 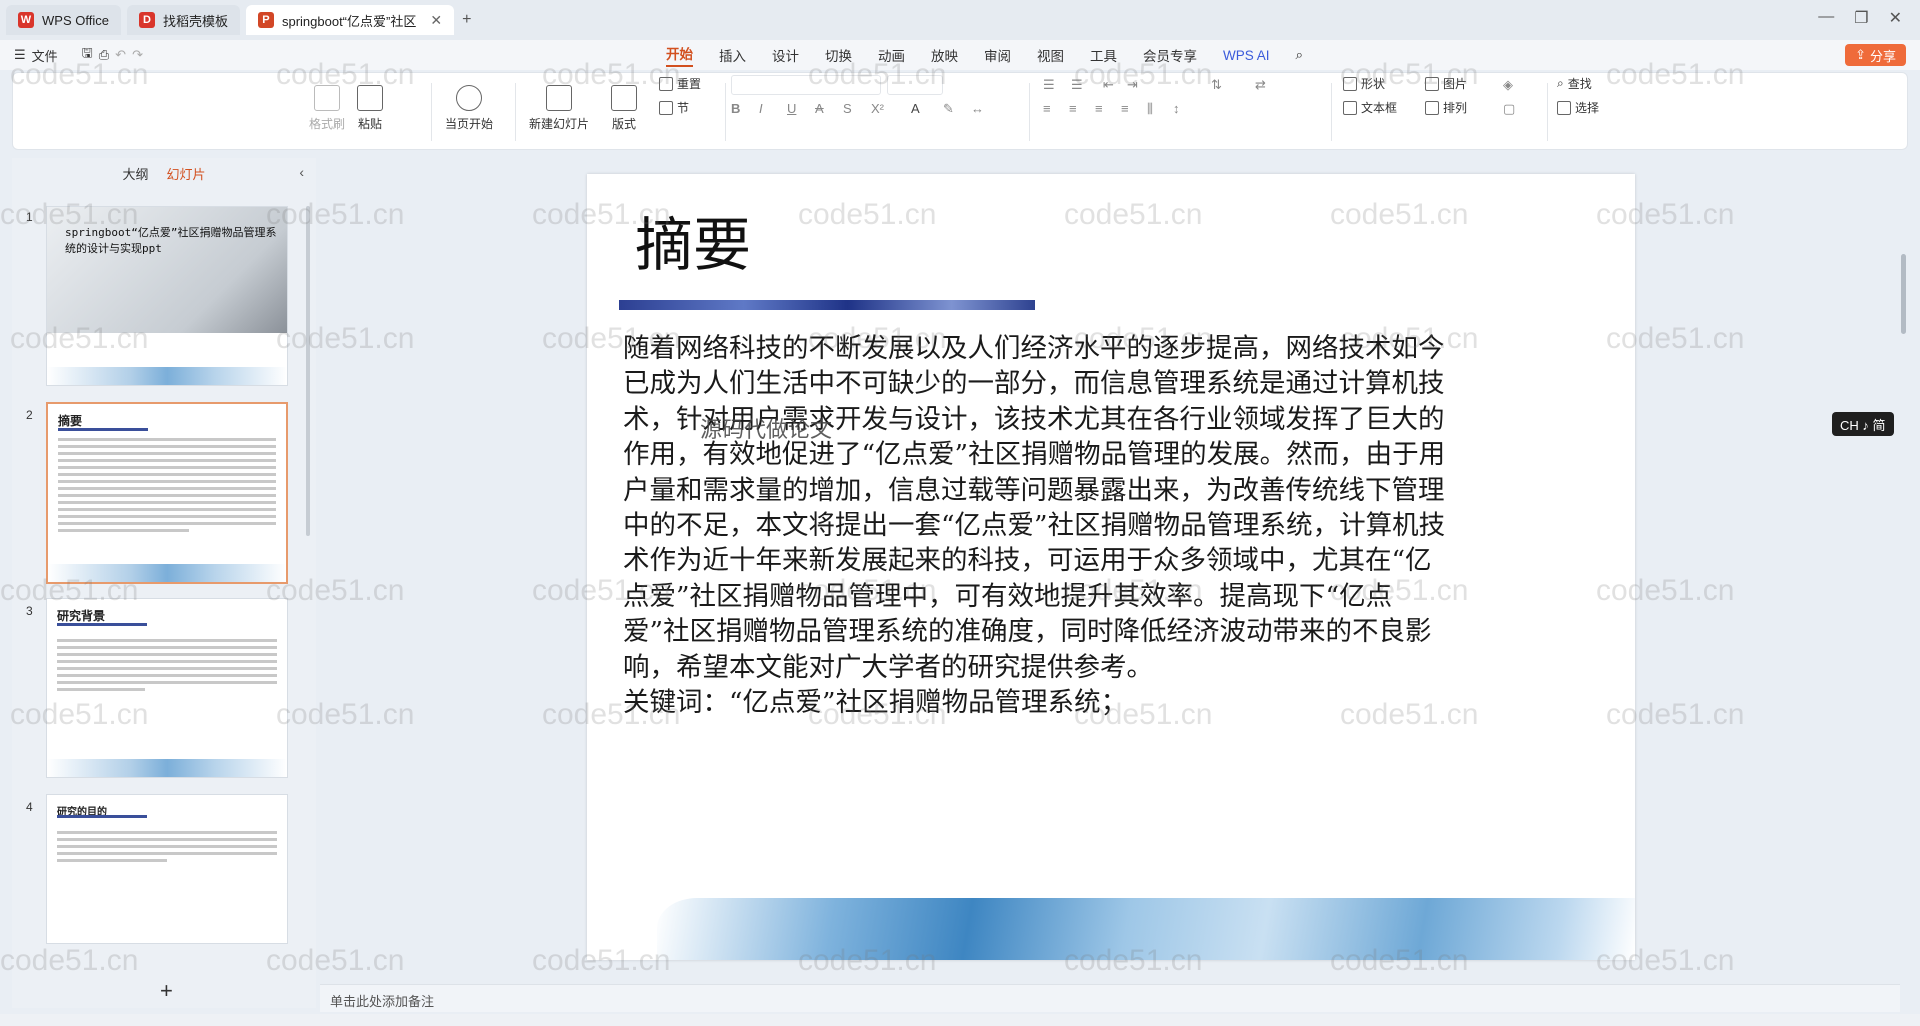 I want to click on fill-icon: ◈, so click(x=1508, y=85).